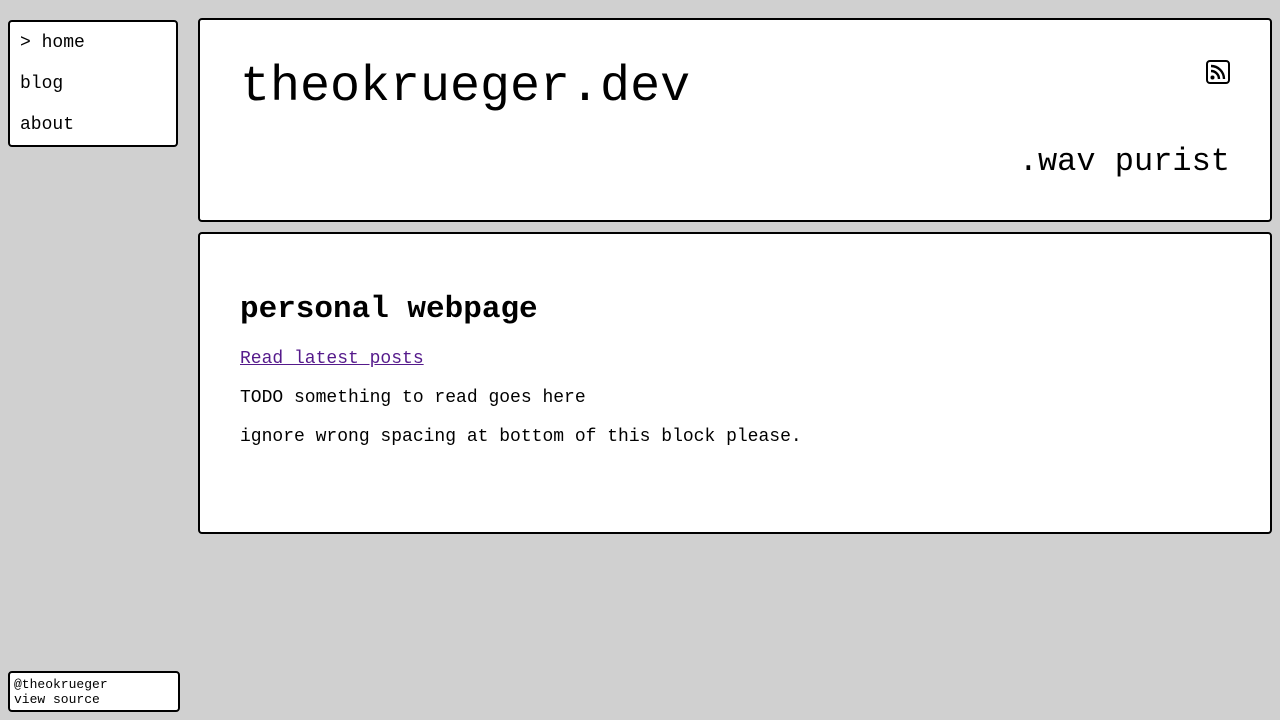  I want to click on footer: @theokrueger view source, so click(94, 691).